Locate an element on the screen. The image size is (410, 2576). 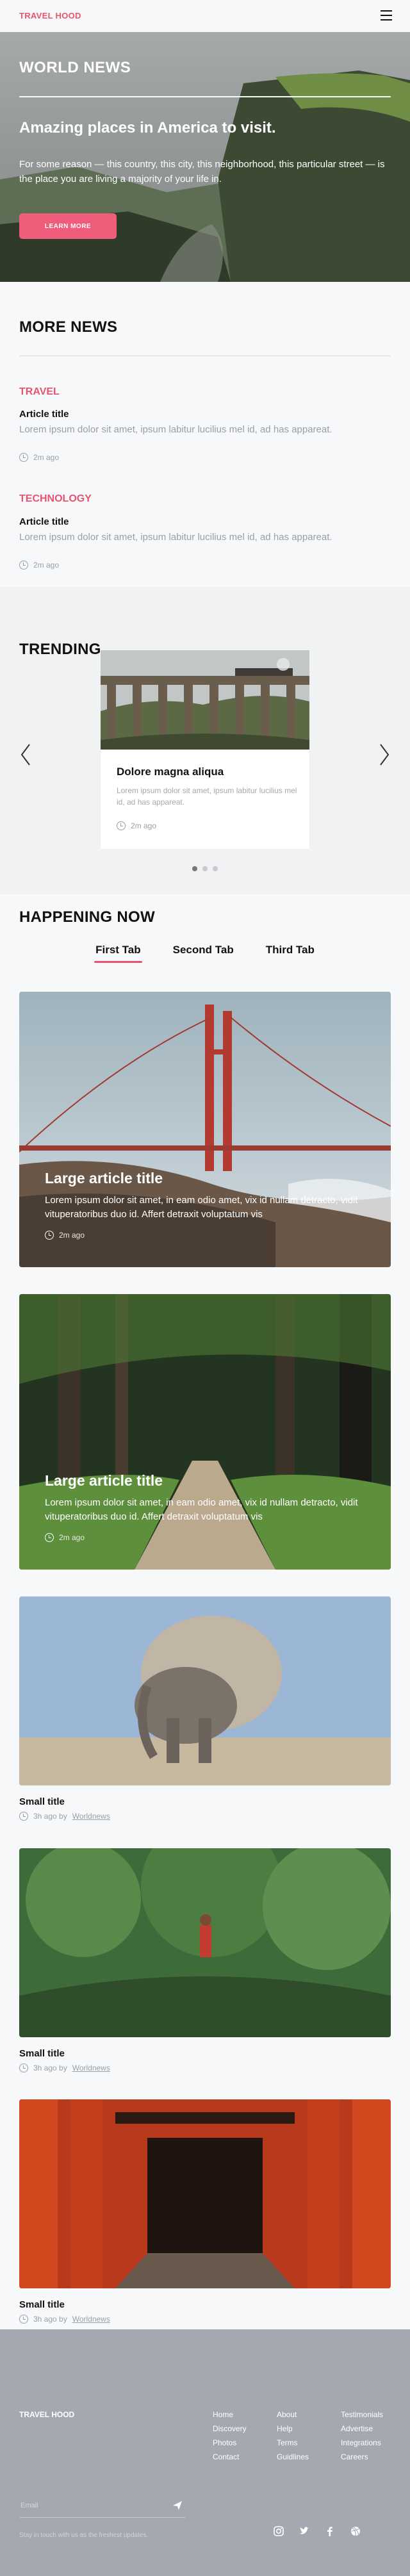
trending-card-title: Dolore magna aliqua is located at coordinates (171, 772).